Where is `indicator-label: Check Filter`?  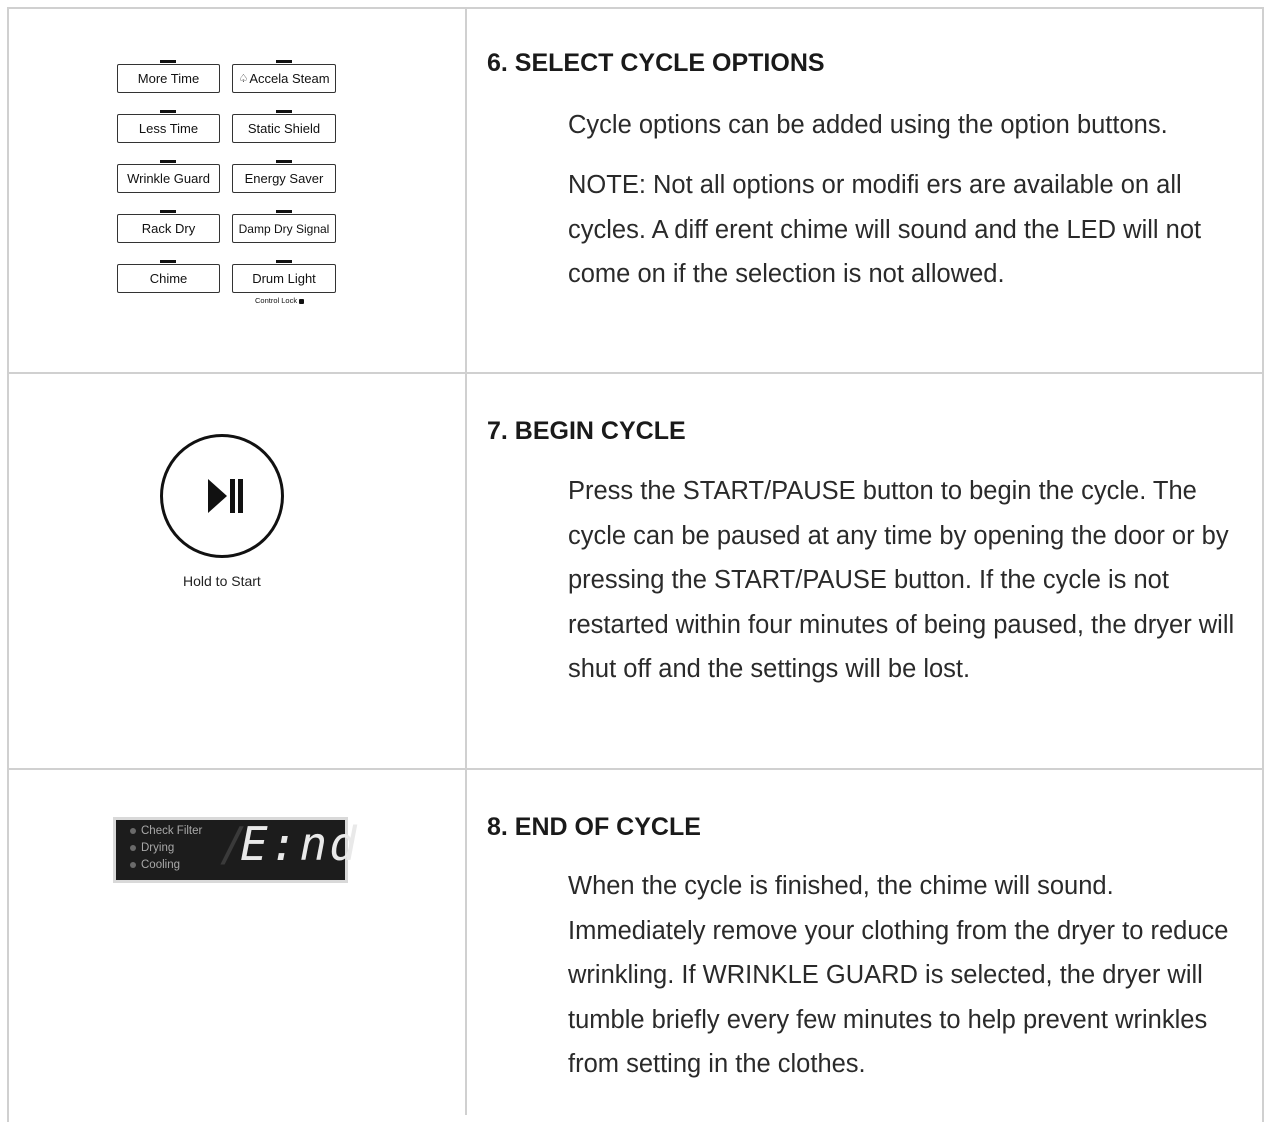 indicator-label: Check Filter is located at coordinates (172, 831).